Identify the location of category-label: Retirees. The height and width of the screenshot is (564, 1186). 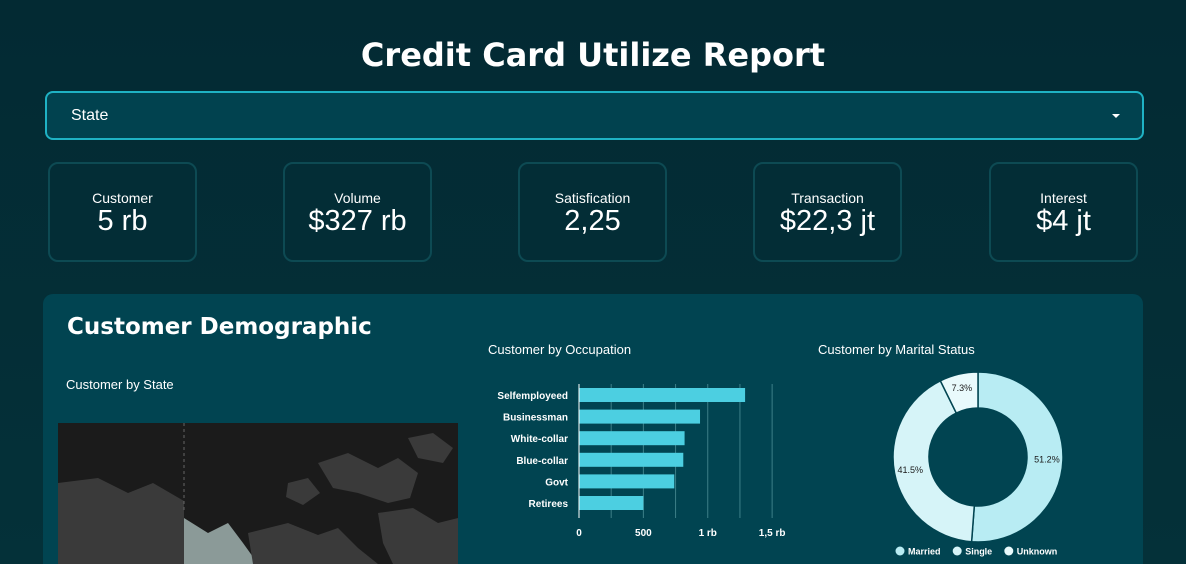
(549, 504).